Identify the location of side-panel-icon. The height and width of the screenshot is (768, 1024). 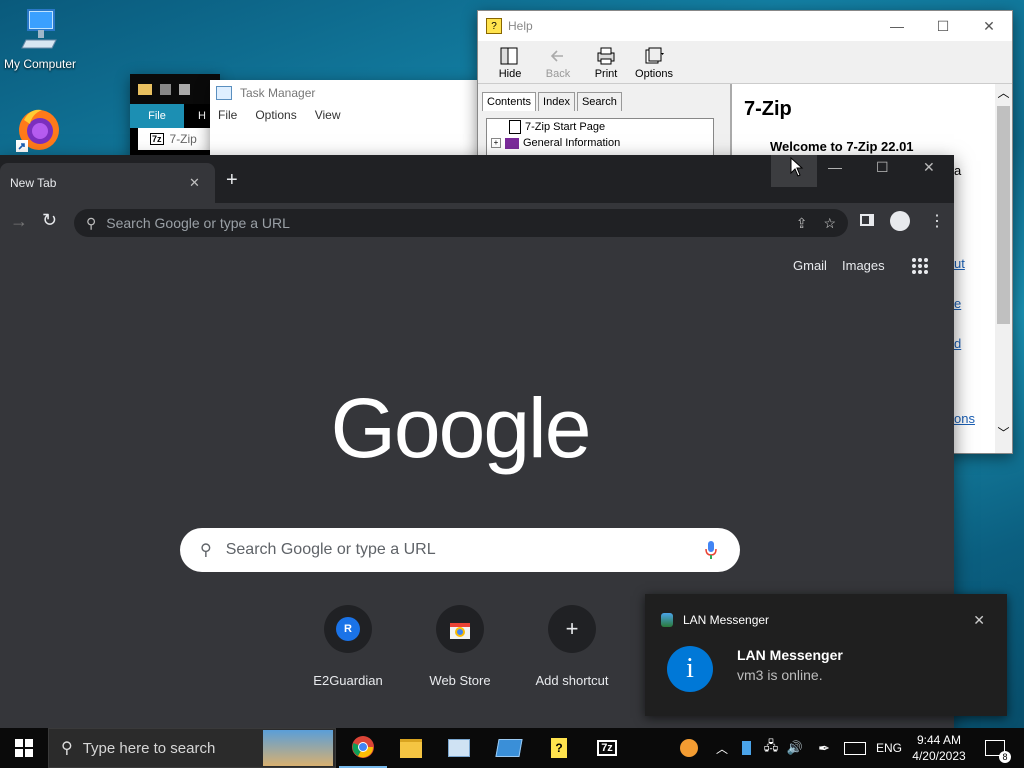
(867, 220).